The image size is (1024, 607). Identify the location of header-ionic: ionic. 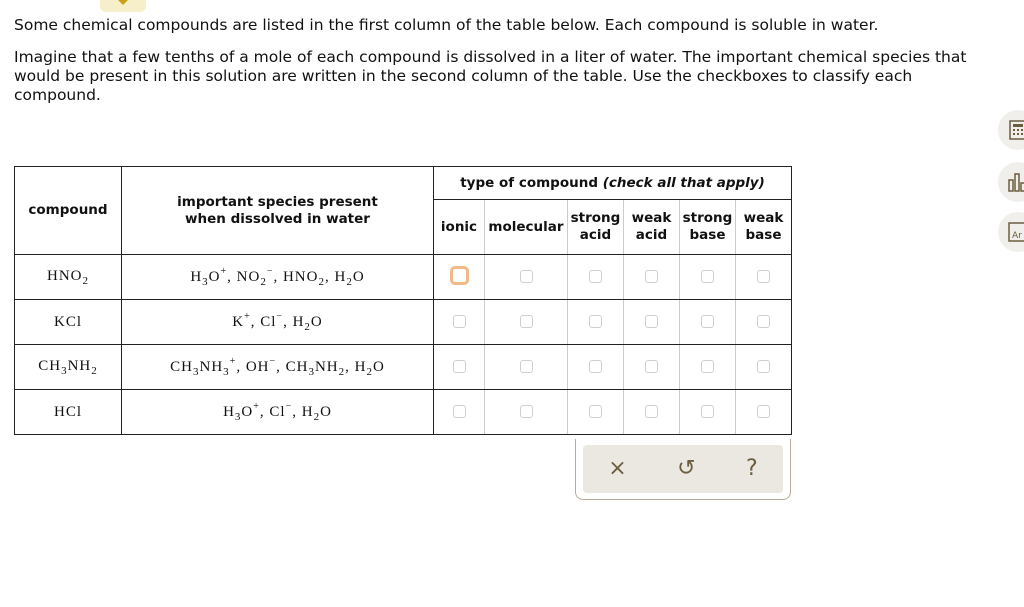
(459, 227).